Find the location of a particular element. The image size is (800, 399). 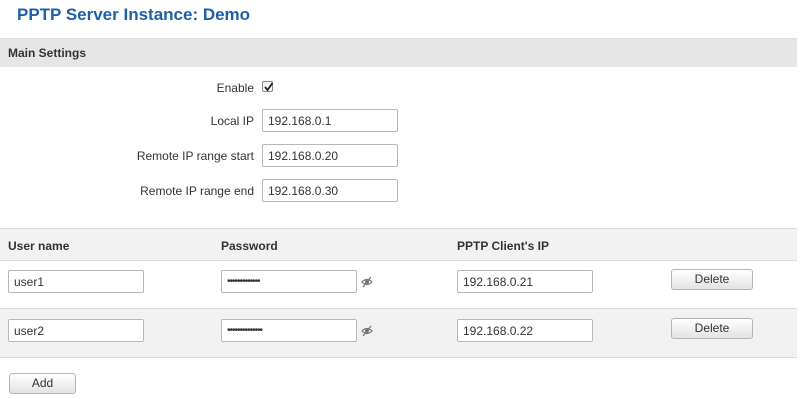

remote-end-row: Remote IP range end is located at coordinates (400, 191).